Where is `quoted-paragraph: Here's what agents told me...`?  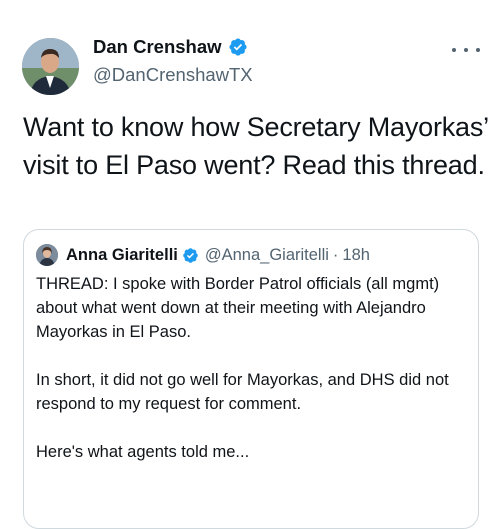 quoted-paragraph: Here's what agents told me... is located at coordinates (143, 452).